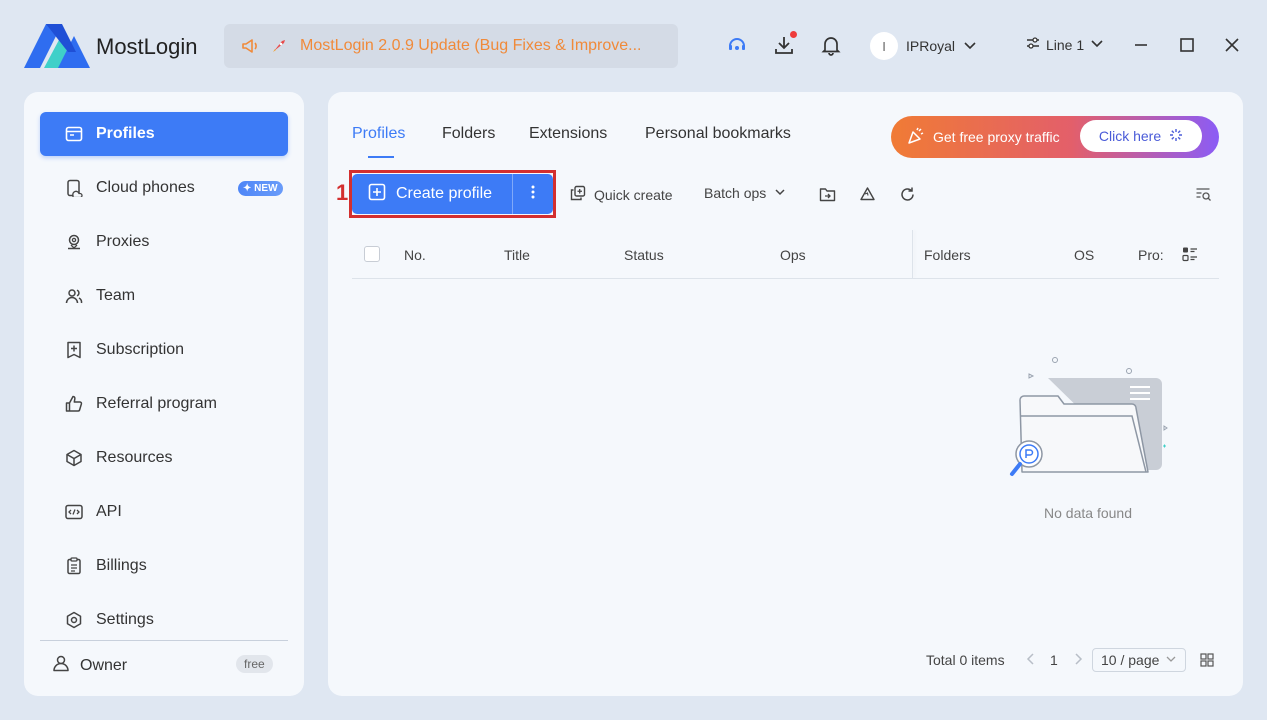 Image resolution: width=1267 pixels, height=720 pixels. What do you see at coordinates (74, 620) in the screenshot?
I see `gear-icon` at bounding box center [74, 620].